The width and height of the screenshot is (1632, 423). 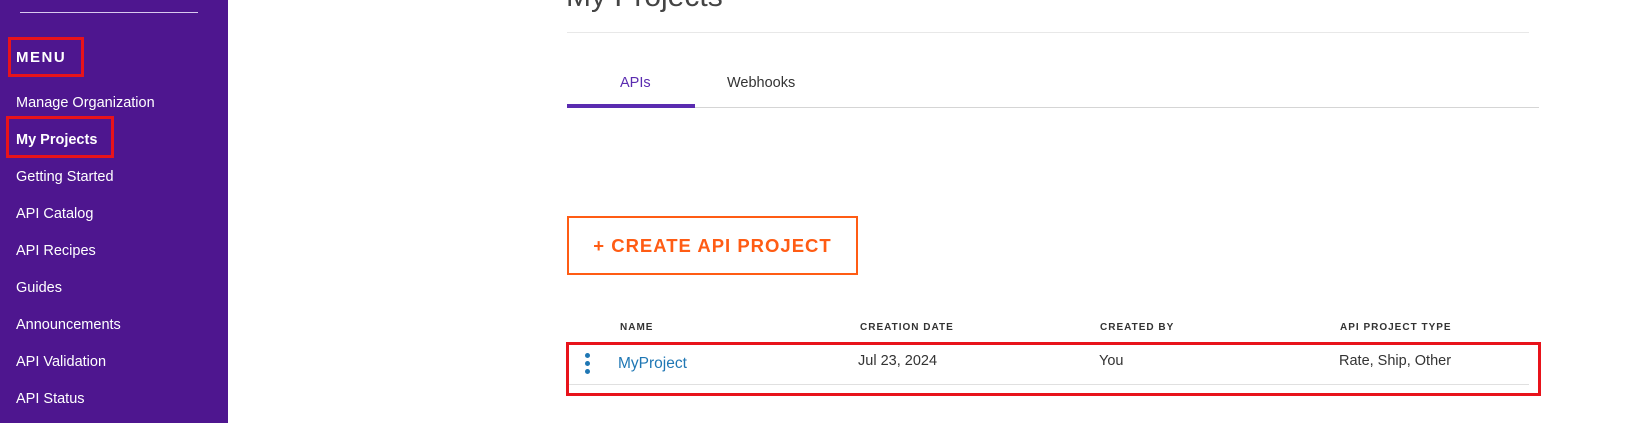 What do you see at coordinates (46, 57) in the screenshot?
I see `menu-heading-highlight` at bounding box center [46, 57].